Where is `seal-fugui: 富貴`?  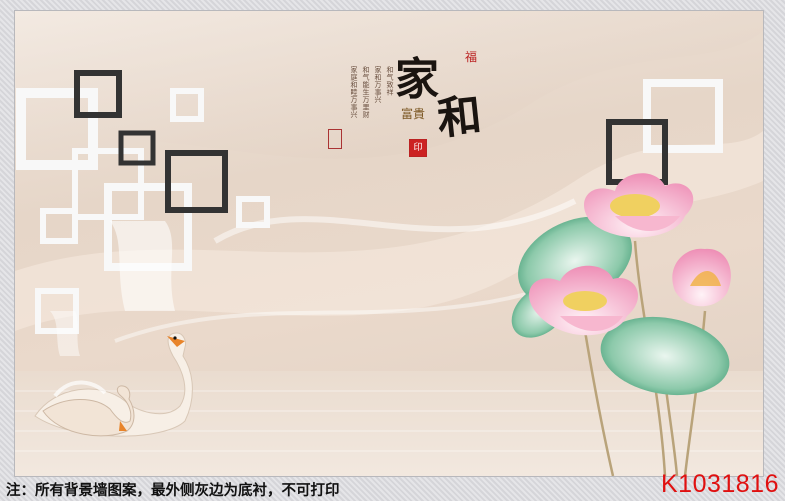 seal-fugui: 富貴 is located at coordinates (413, 114).